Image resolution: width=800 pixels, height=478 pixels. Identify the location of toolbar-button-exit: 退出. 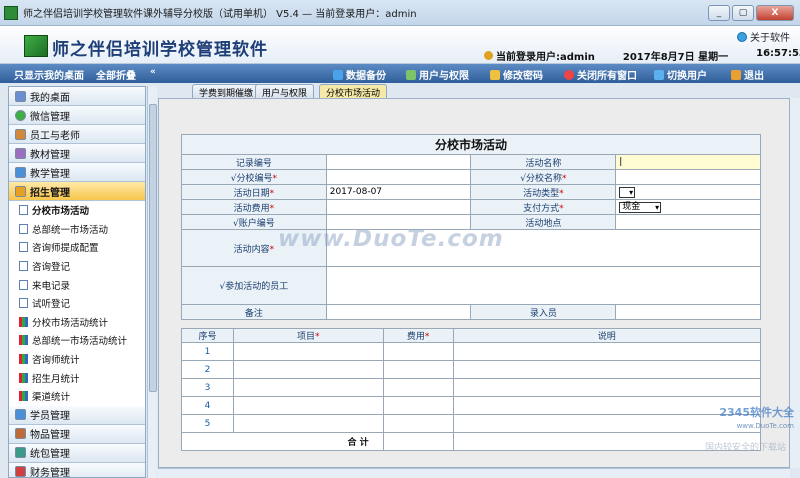
(747, 74).